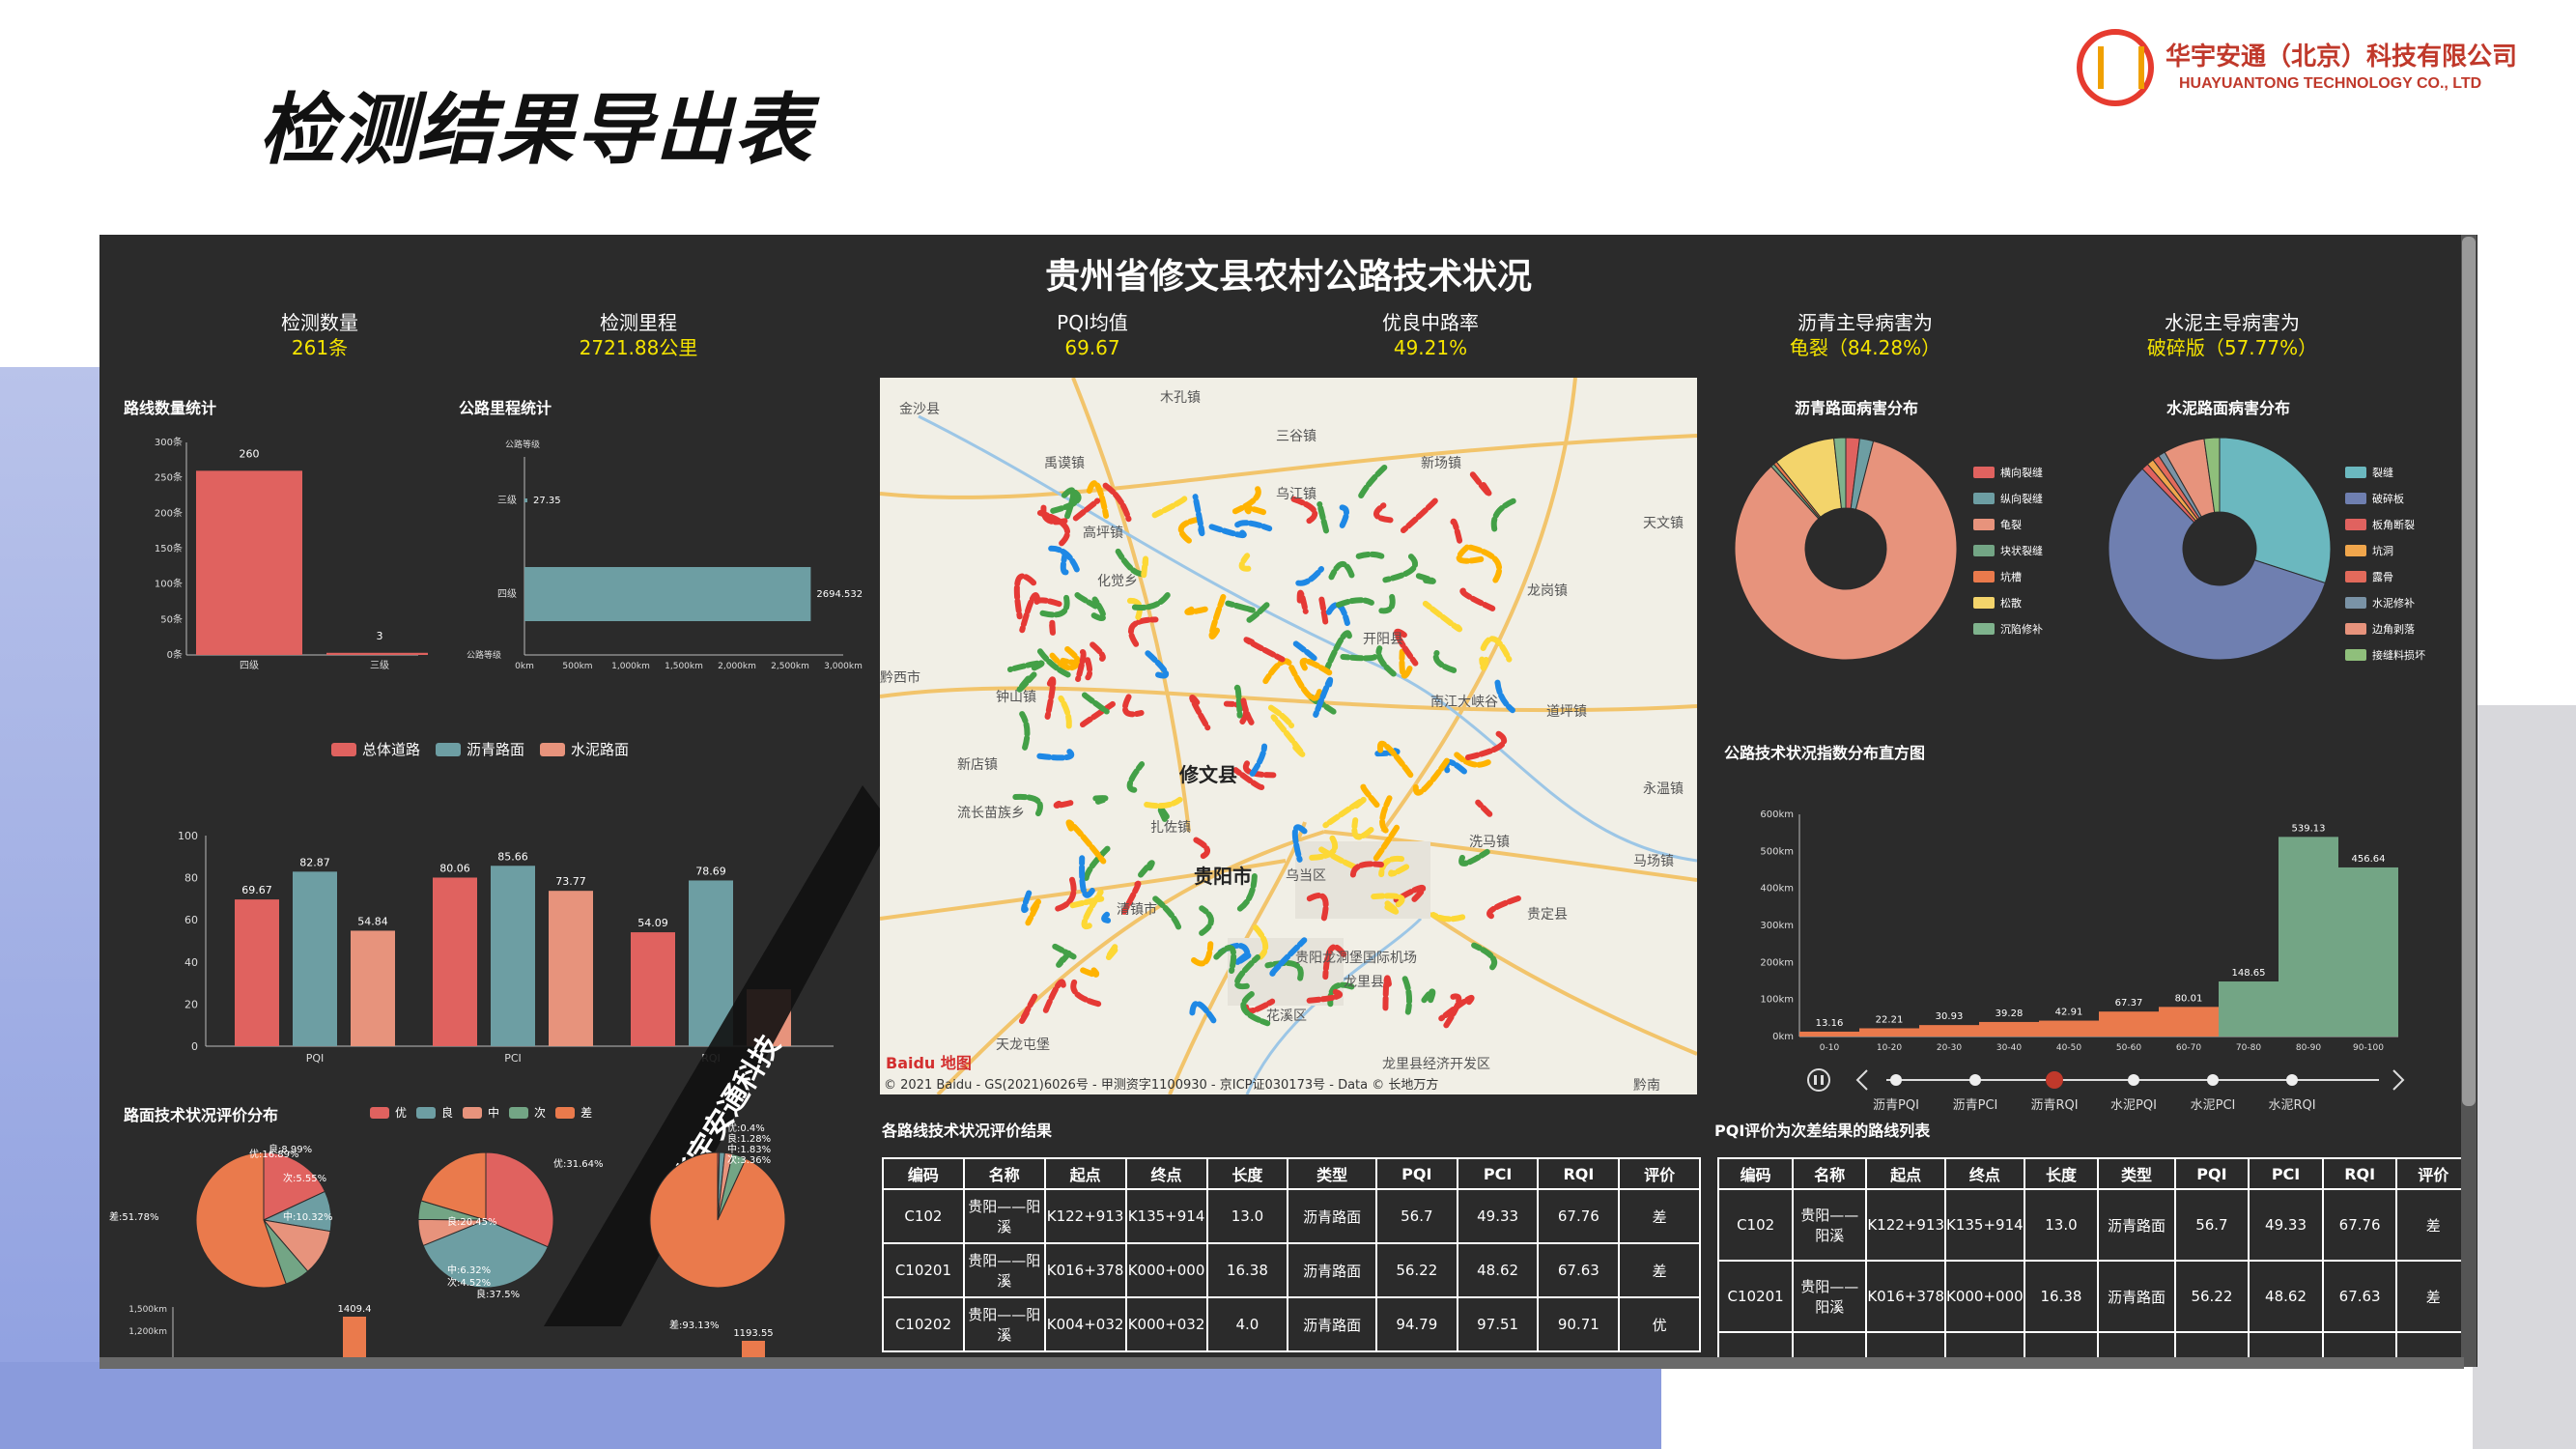  I want to click on x-tick-label: 500km, so click(577, 666).